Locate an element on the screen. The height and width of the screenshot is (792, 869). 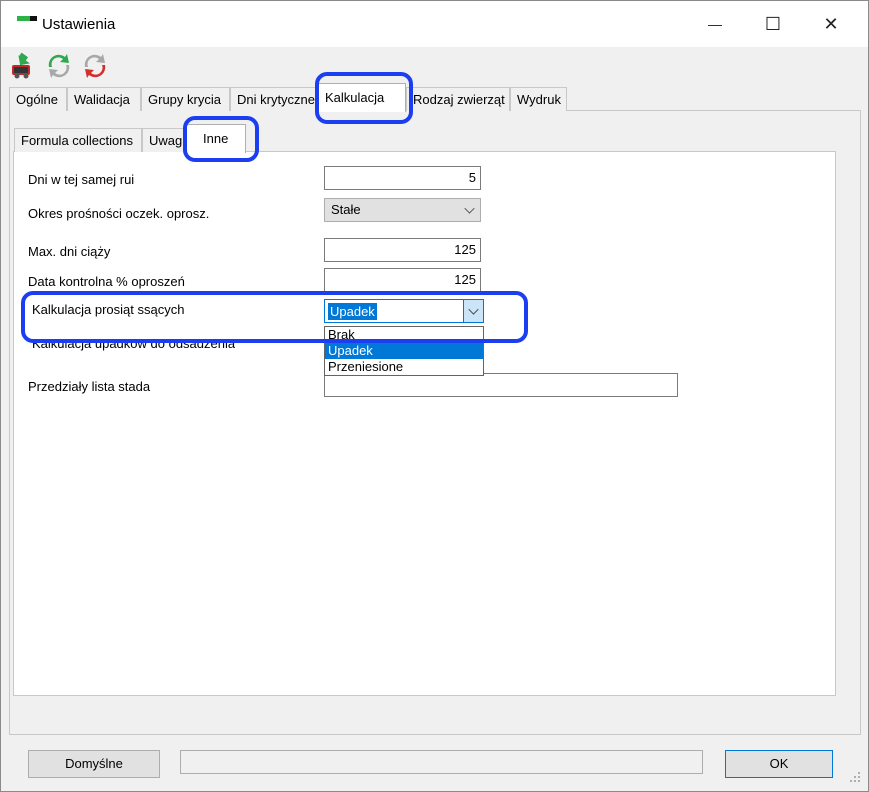
tab-ogolne: Ogólne is located at coordinates (38, 99).